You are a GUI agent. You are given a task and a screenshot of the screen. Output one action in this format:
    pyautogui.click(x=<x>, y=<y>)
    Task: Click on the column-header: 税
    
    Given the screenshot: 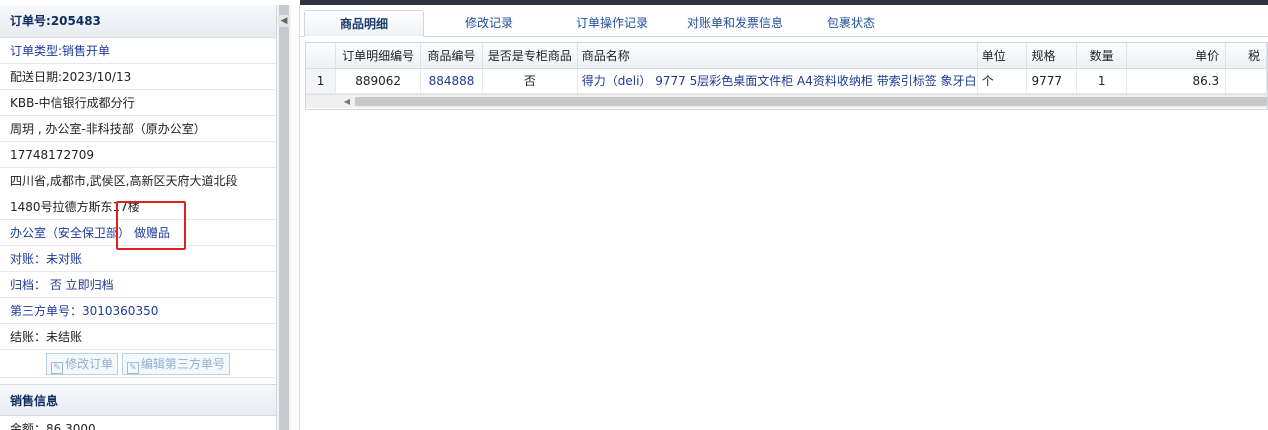 What is the action you would take?
    pyautogui.click(x=1246, y=56)
    